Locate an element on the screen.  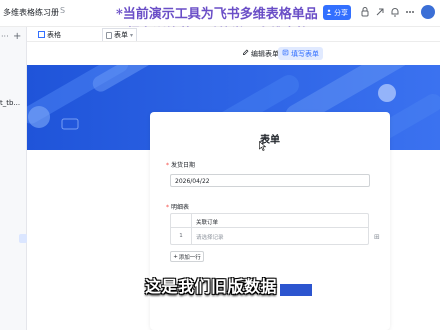
tab-label: 表单 is located at coordinates (121, 35).